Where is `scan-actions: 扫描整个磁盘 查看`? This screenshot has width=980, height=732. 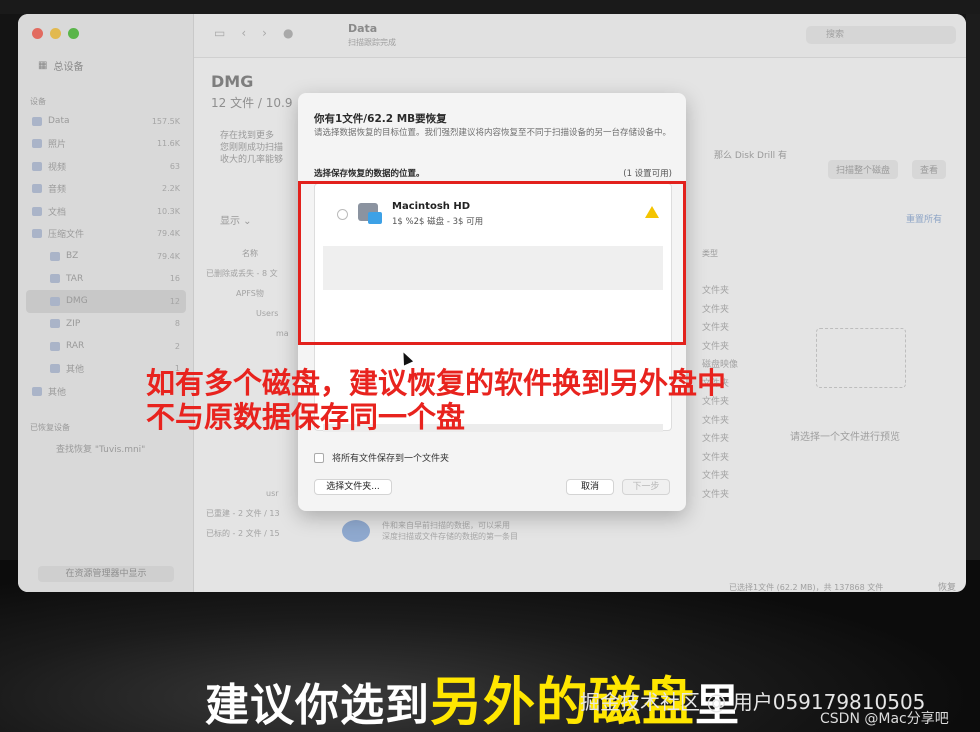
scan-actions: 扫描整个磁盘 查看 is located at coordinates (887, 169).